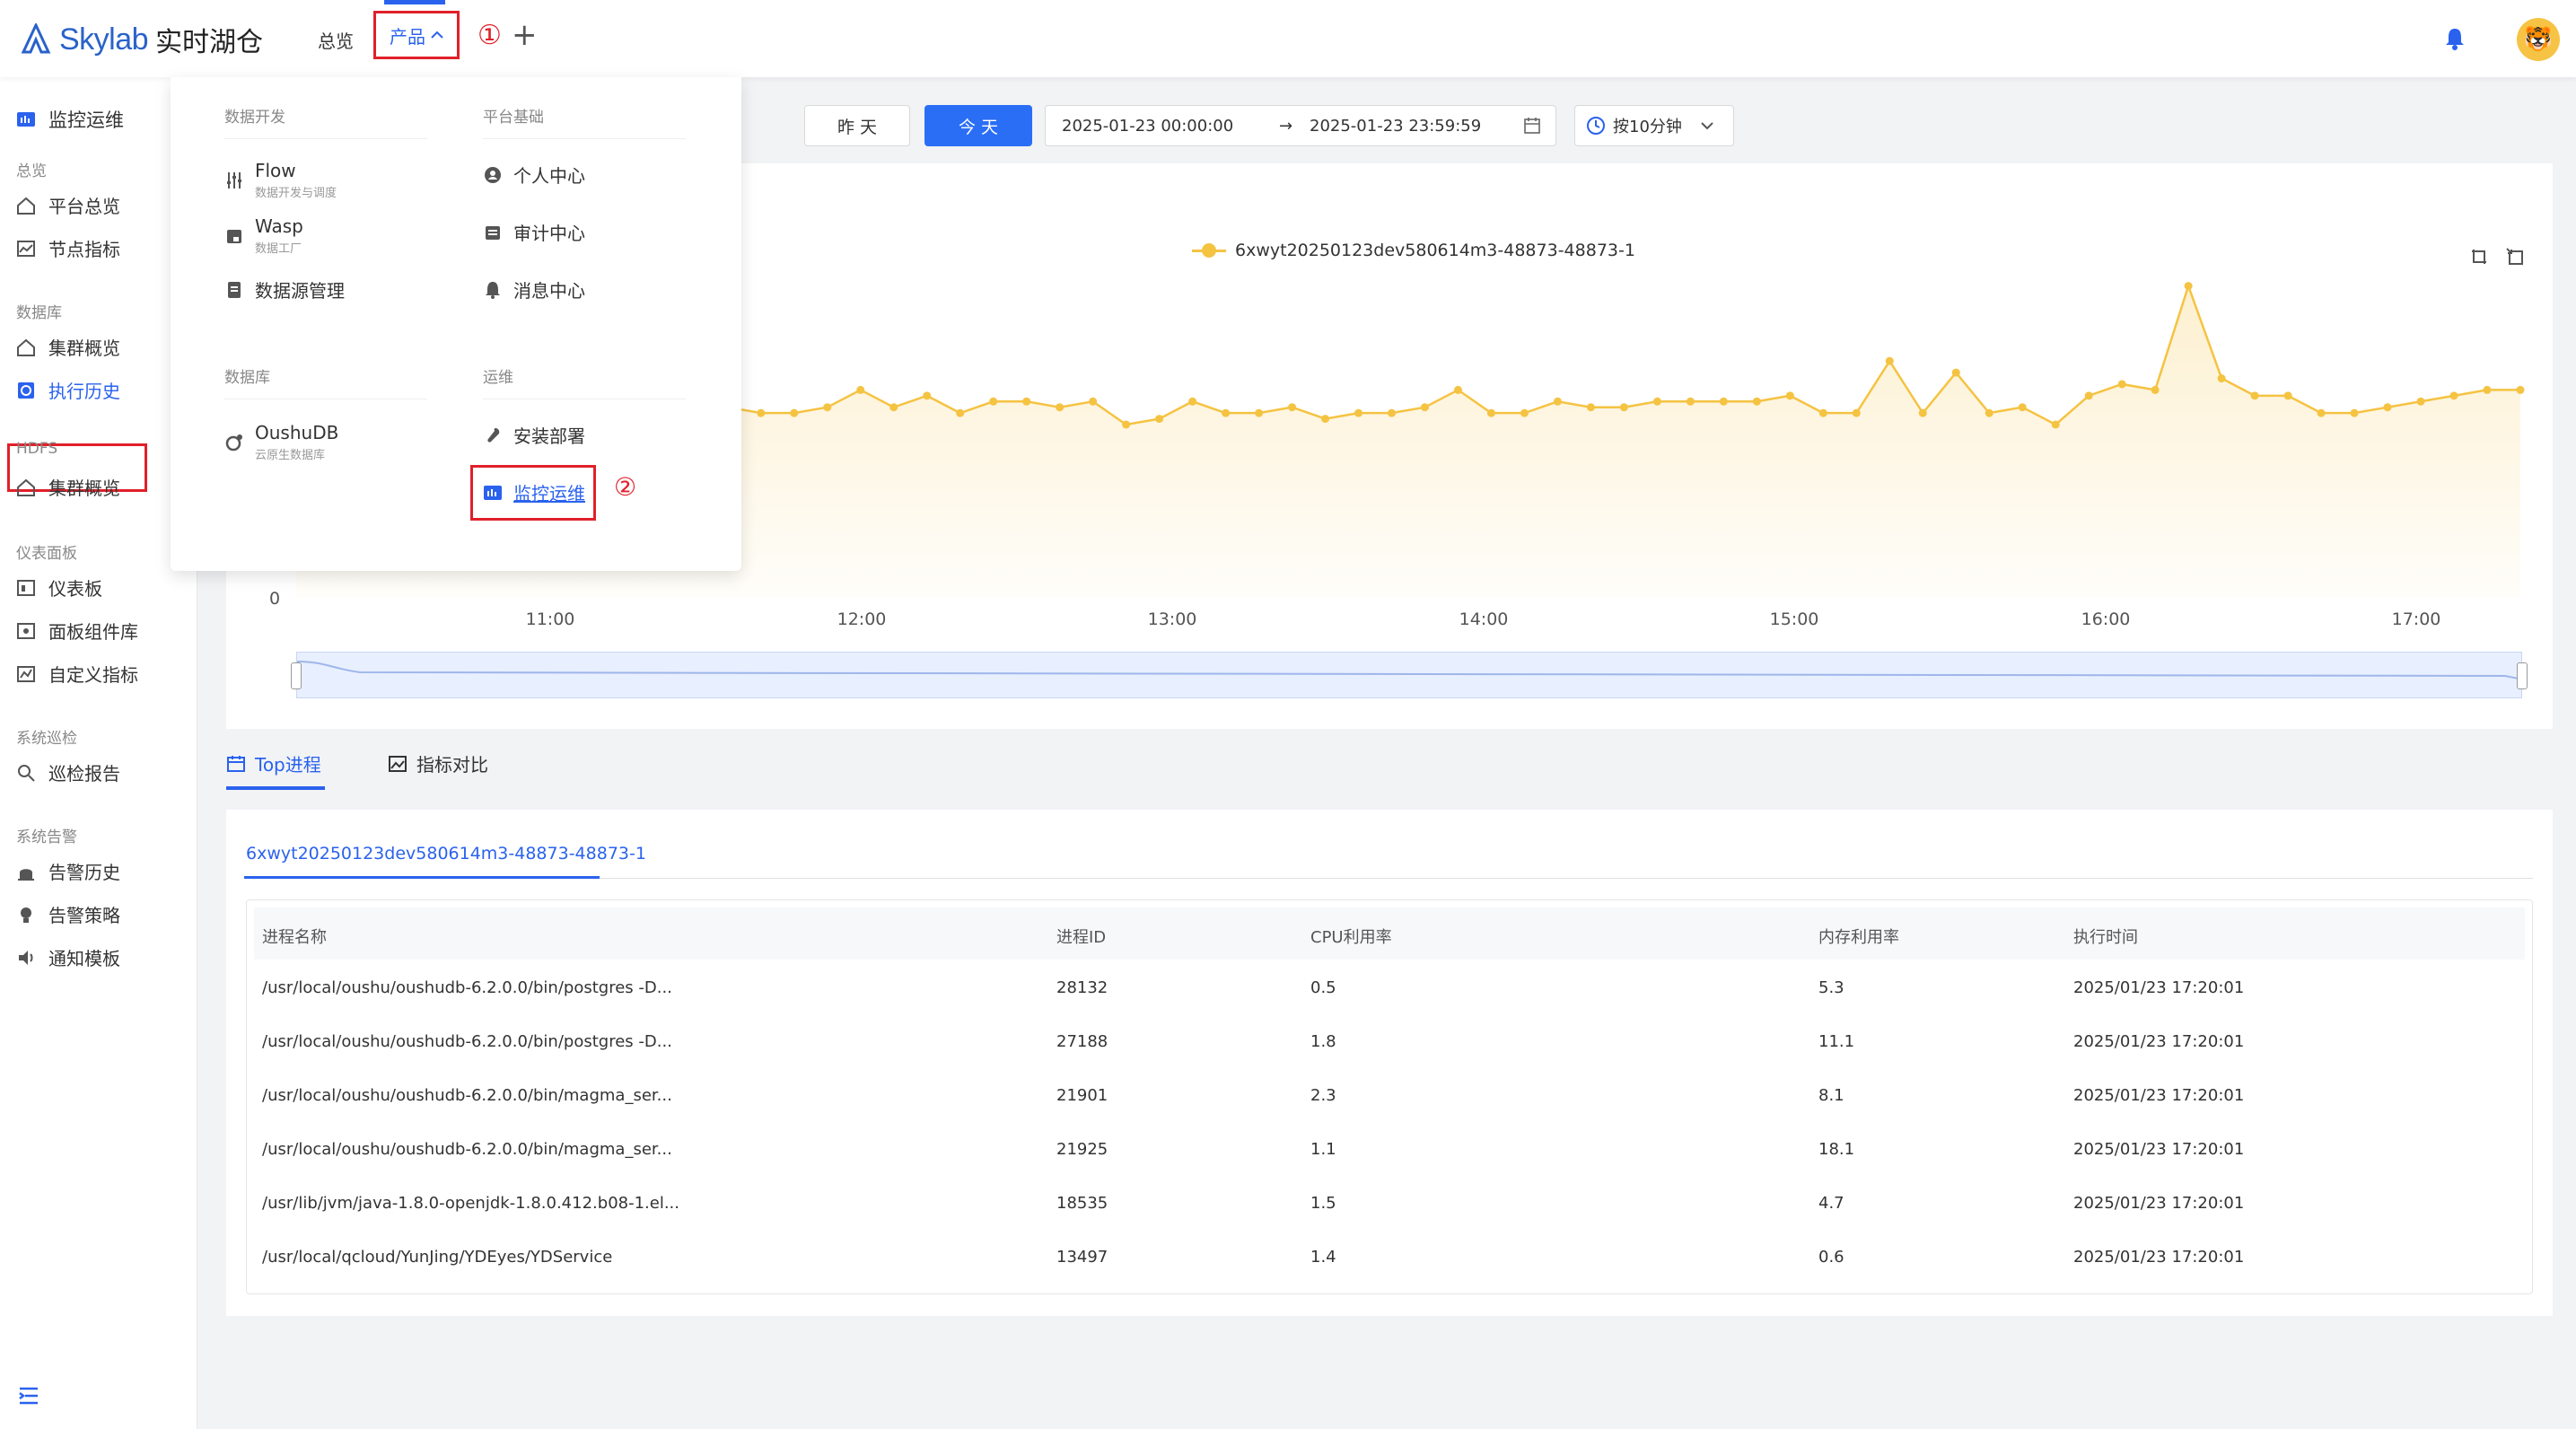 This screenshot has height=1429, width=2576. What do you see at coordinates (1082, 1041) in the screenshot?
I see `table-cell: 27188` at bounding box center [1082, 1041].